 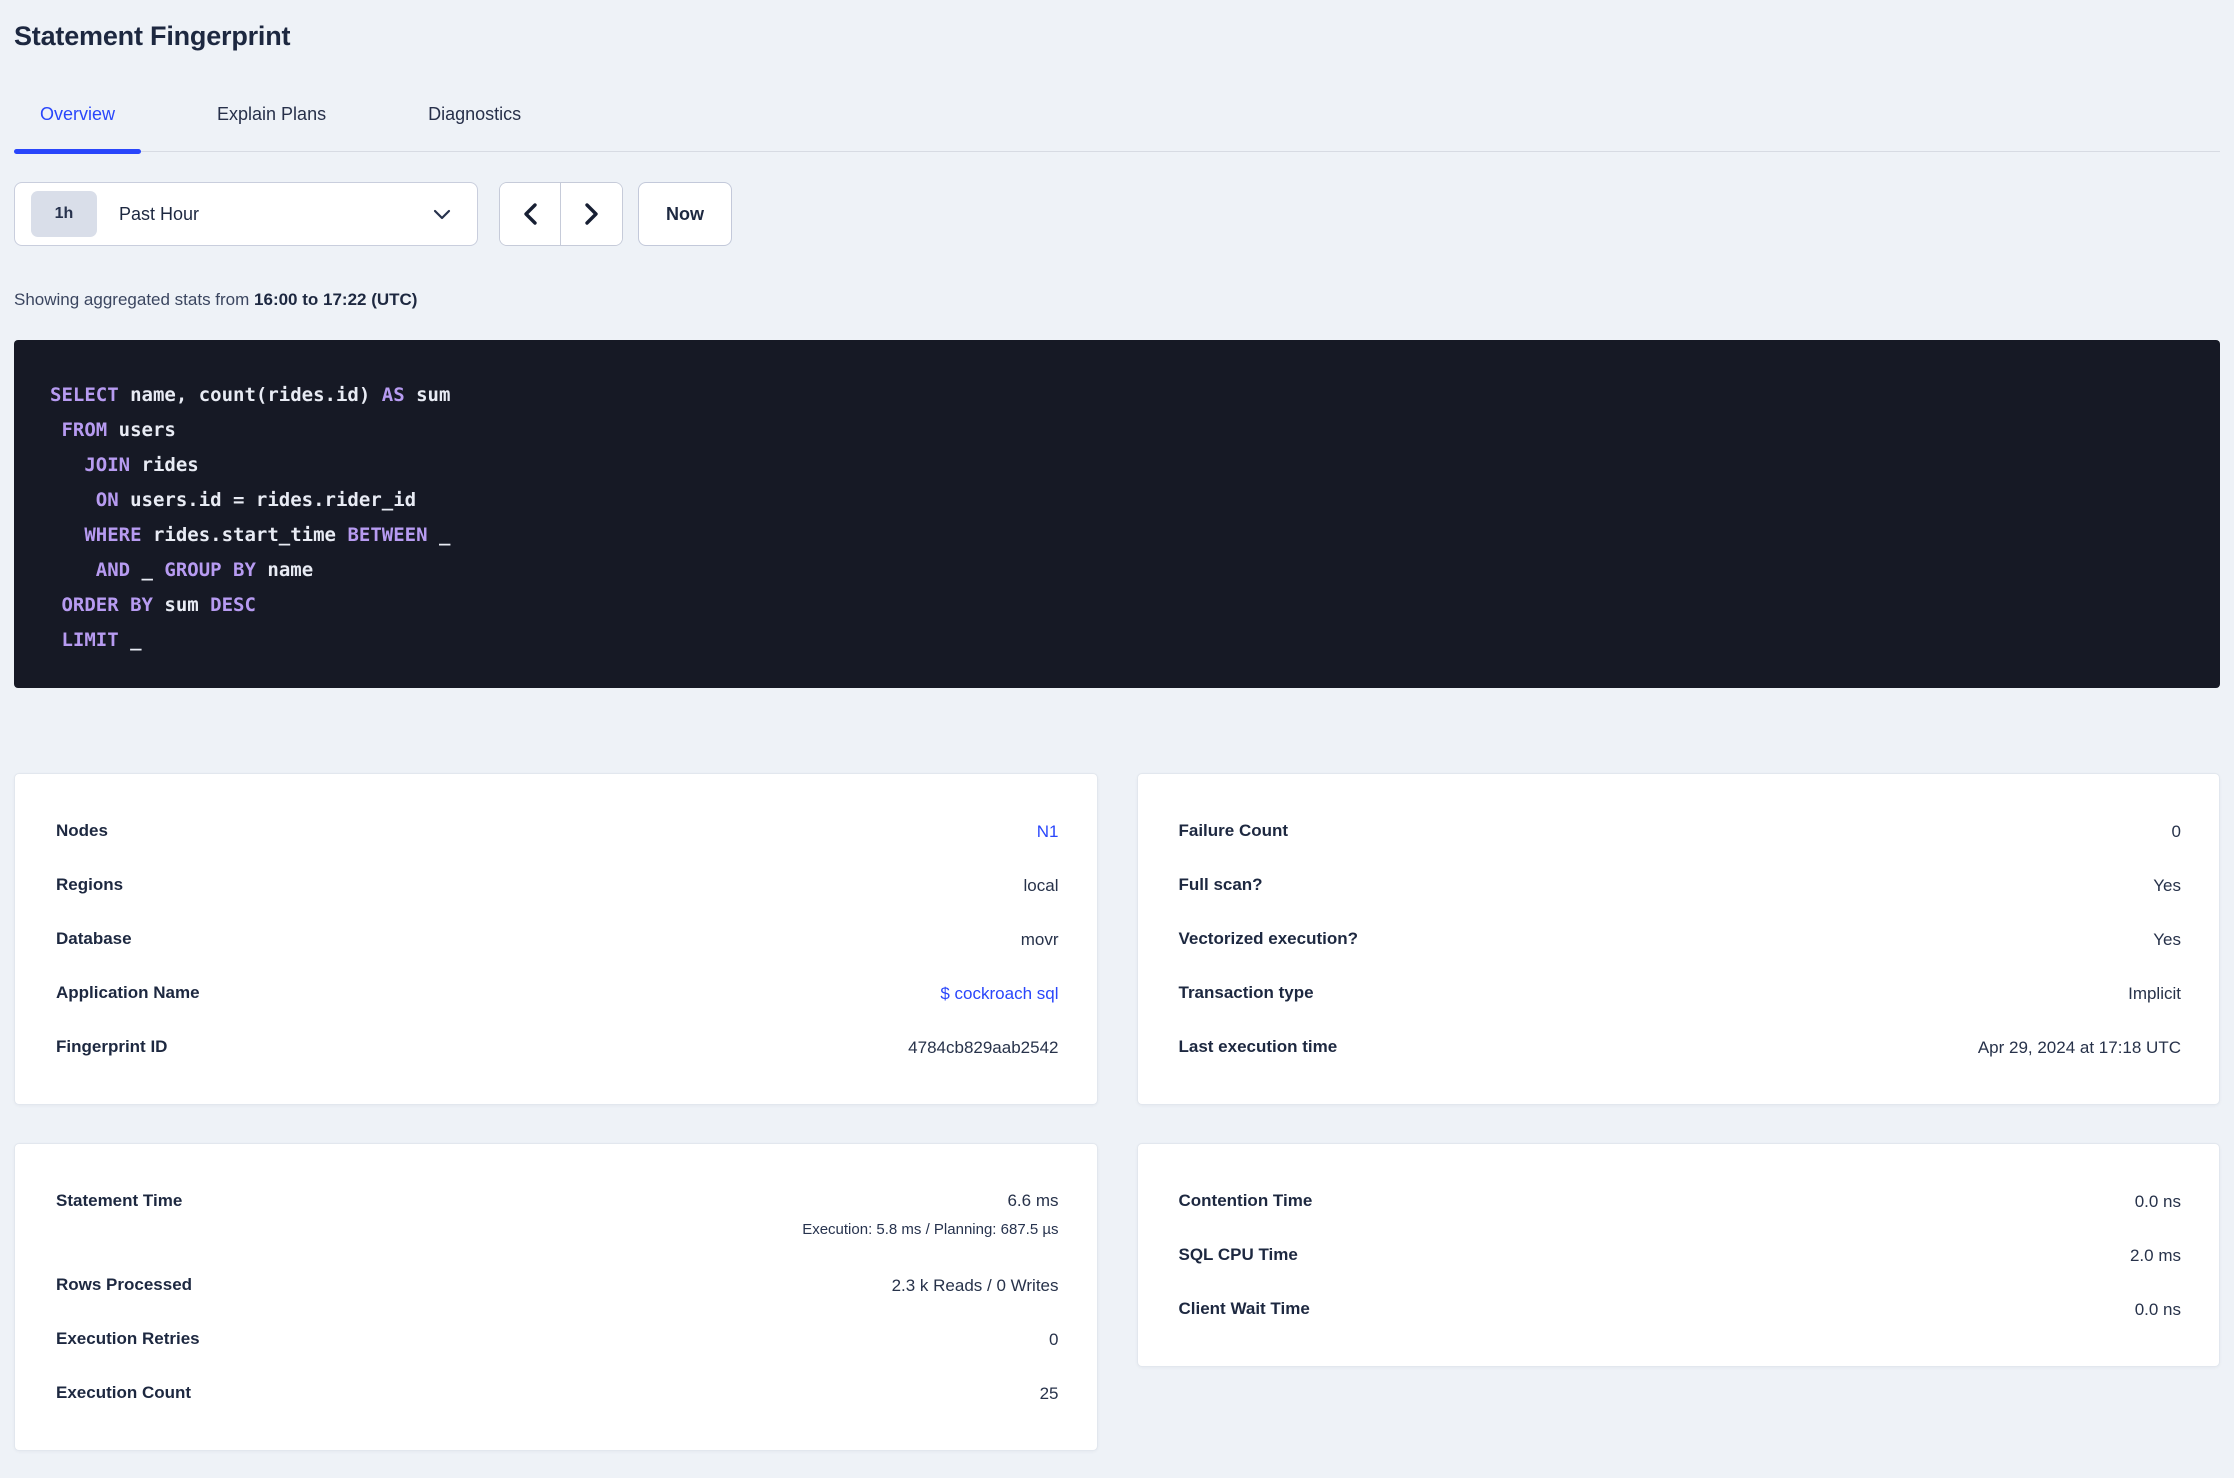 What do you see at coordinates (250, 395) in the screenshot?
I see `sql-line: SELECT name, count(rides.id) AS sum` at bounding box center [250, 395].